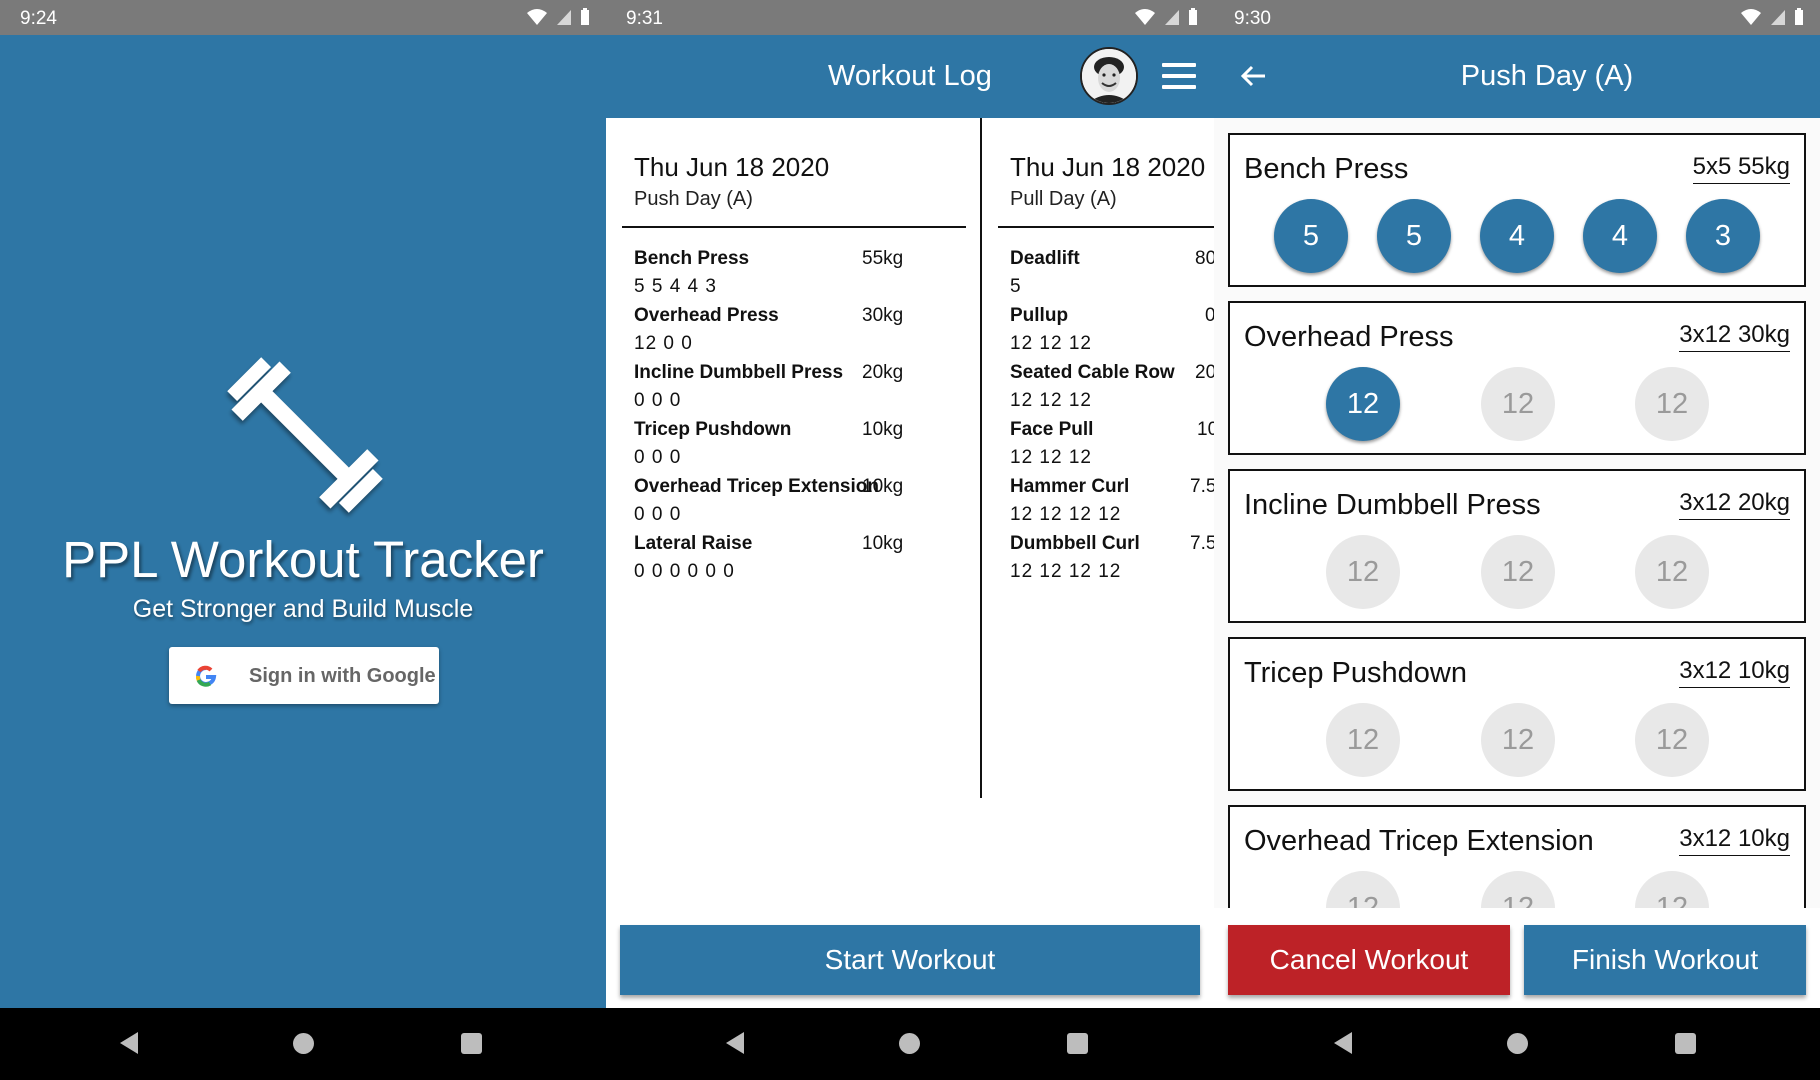  I want to click on log-exercise-name: Overhead Tricep Extension, so click(756, 486).